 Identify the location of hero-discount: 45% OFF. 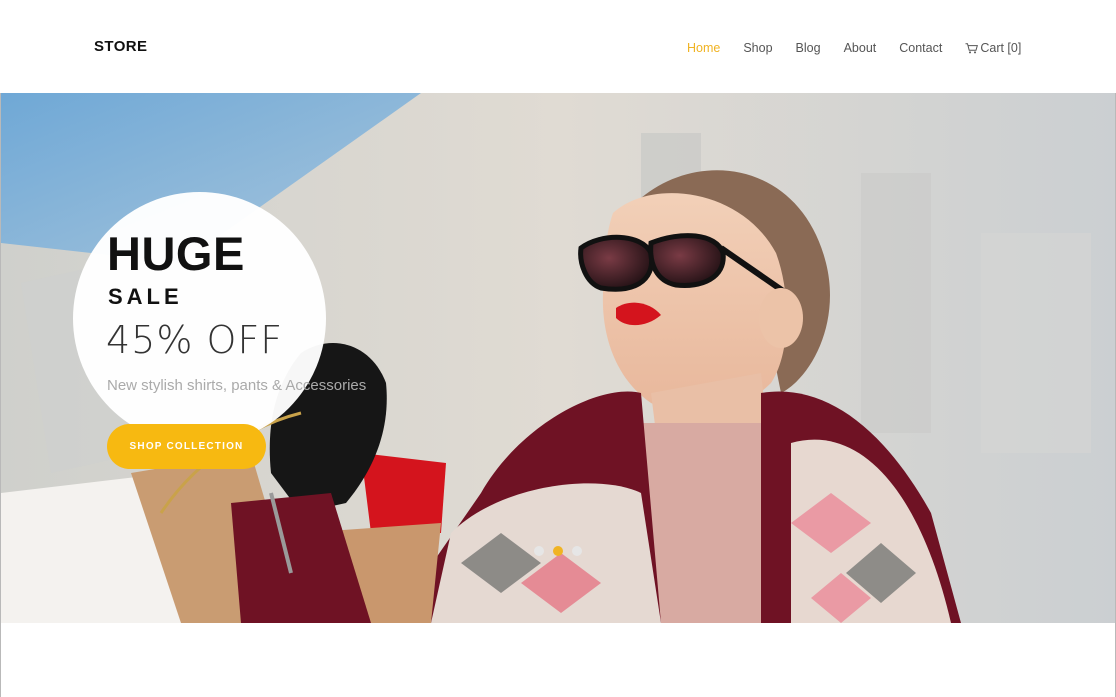
(195, 340).